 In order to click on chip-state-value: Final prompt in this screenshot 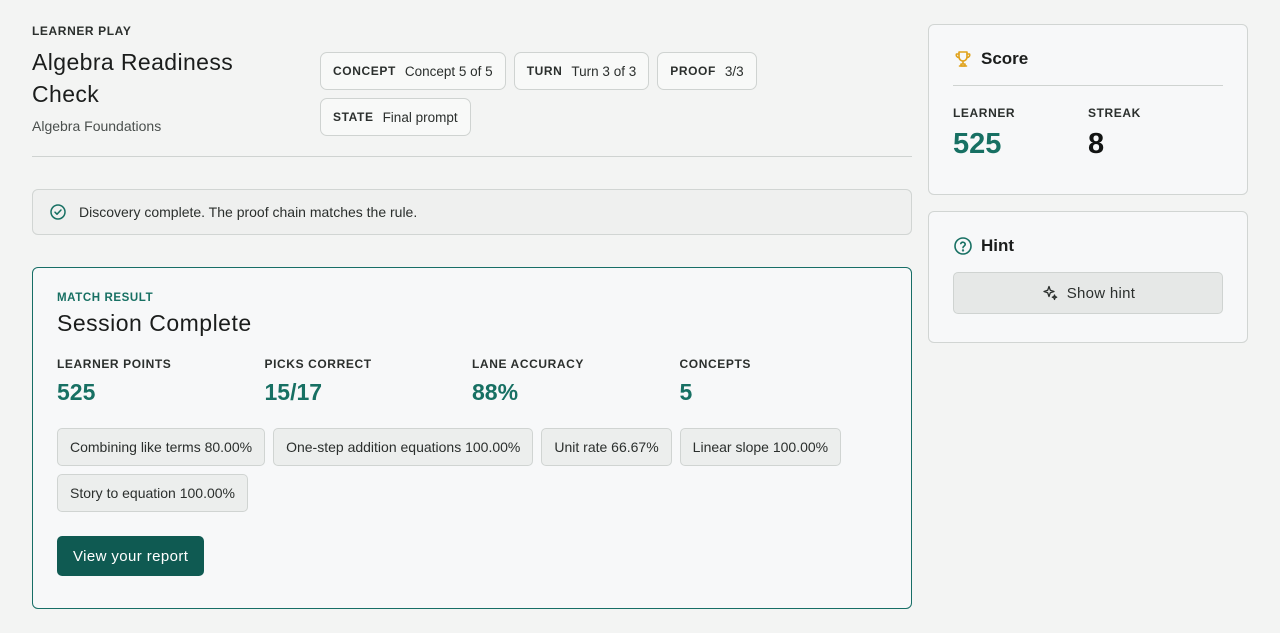, I will do `click(420, 117)`.